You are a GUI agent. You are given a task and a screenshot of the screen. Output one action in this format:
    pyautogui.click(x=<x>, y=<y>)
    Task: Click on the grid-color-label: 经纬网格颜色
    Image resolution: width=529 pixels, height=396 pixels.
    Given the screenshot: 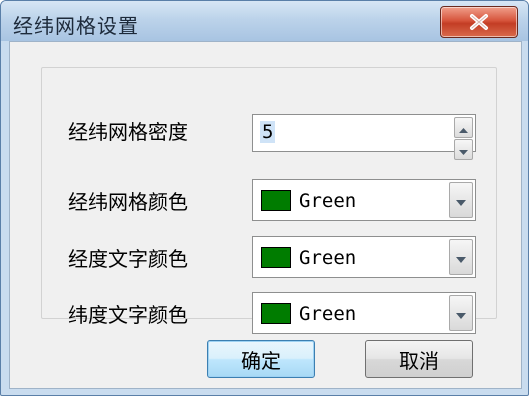 What is the action you would take?
    pyautogui.click(x=128, y=202)
    